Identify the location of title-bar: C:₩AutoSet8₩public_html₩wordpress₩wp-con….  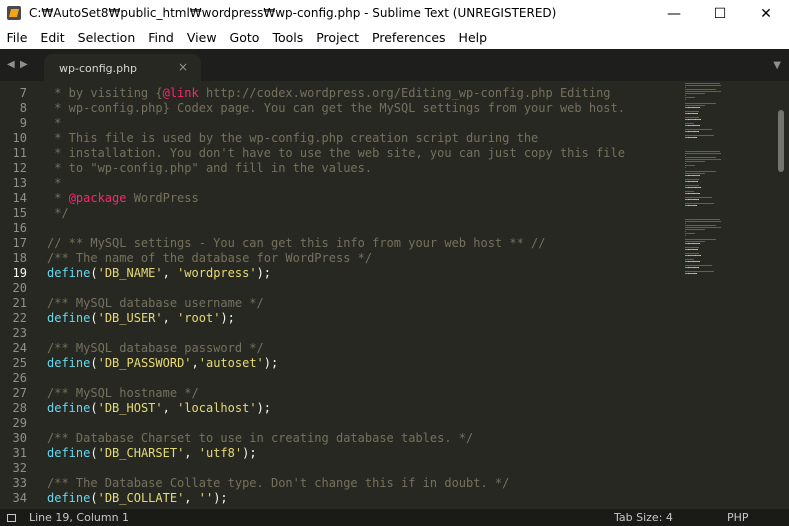
(394, 14).